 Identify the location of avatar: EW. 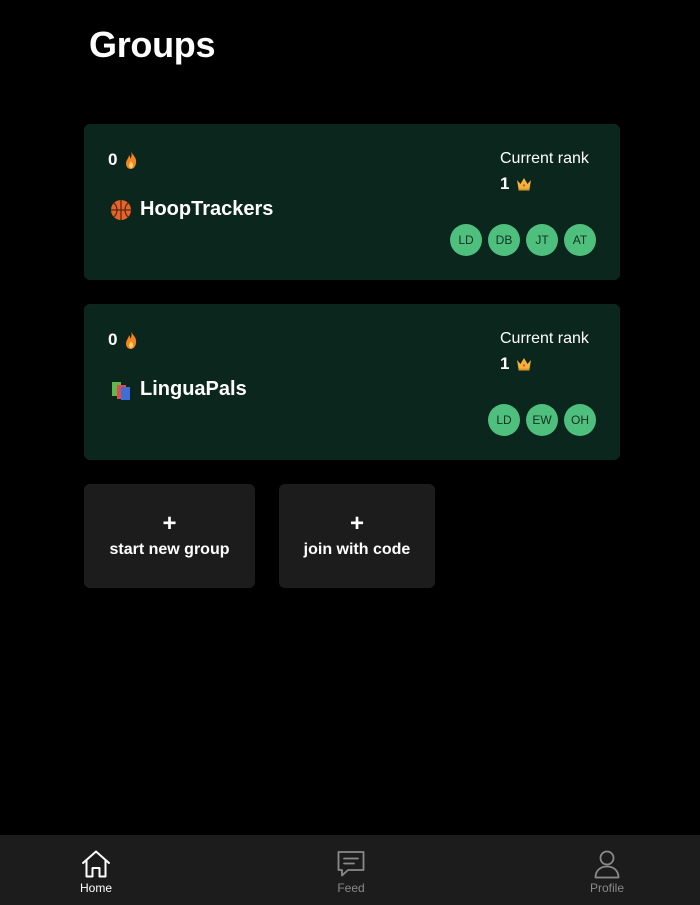
(542, 420).